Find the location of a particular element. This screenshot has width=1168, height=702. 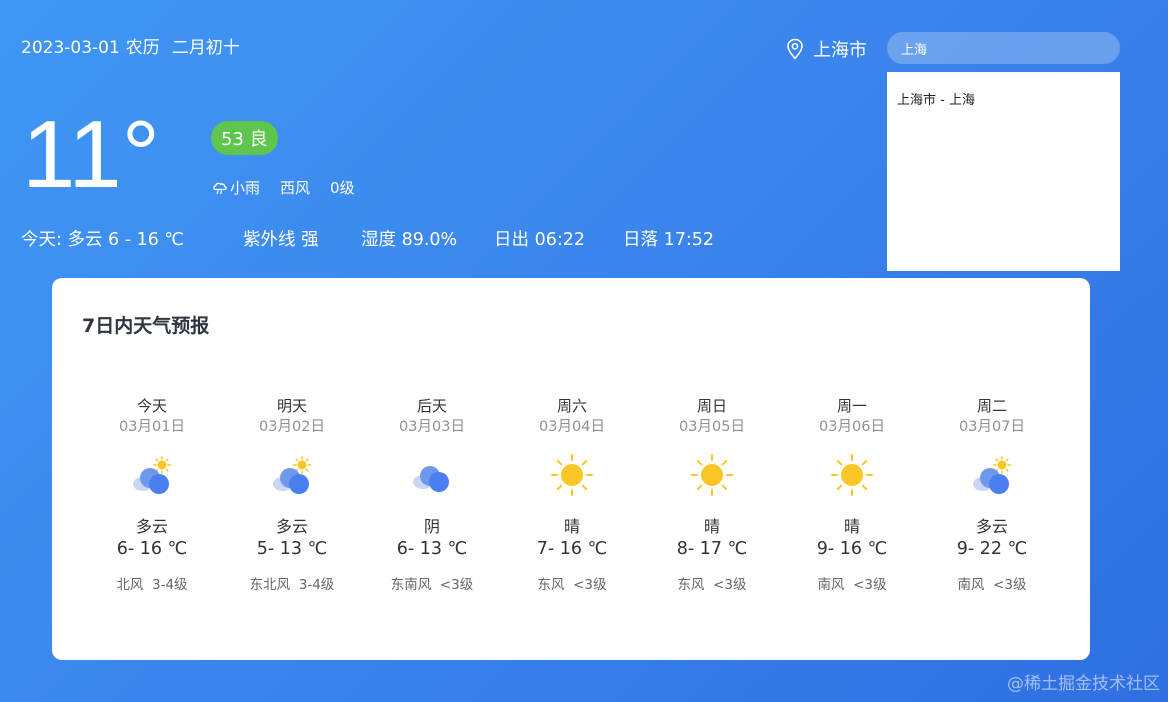

today-summary: 今天: 多云 6 - 16 ℃ is located at coordinates (103, 240).